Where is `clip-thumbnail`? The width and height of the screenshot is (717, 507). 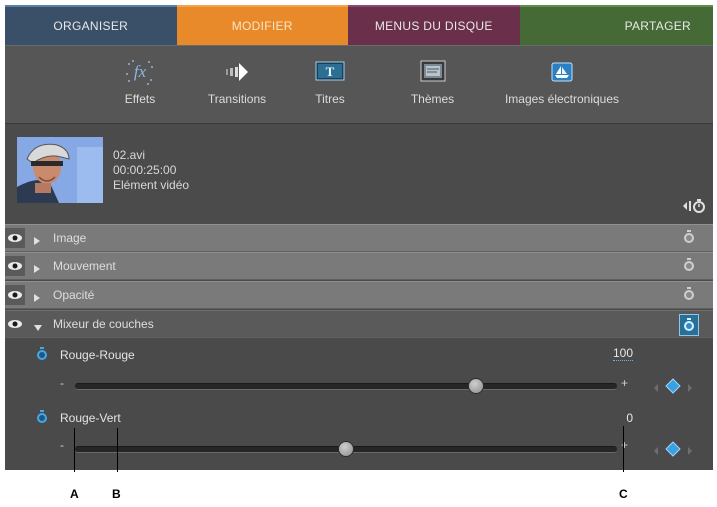 clip-thumbnail is located at coordinates (60, 170).